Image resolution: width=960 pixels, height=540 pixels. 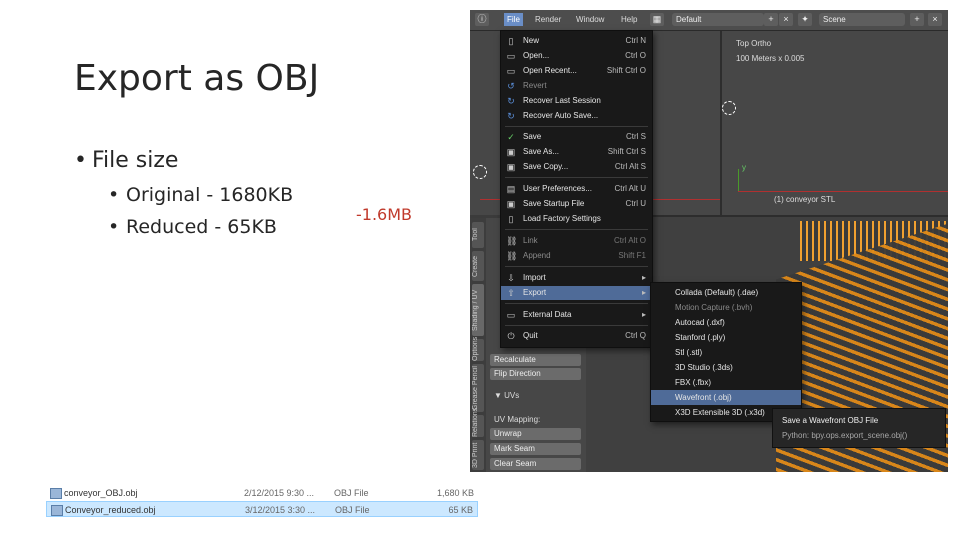 What do you see at coordinates (576, 204) in the screenshot?
I see `menu-item-save-startup-file: ▣ Save Startup File Ctrl U` at bounding box center [576, 204].